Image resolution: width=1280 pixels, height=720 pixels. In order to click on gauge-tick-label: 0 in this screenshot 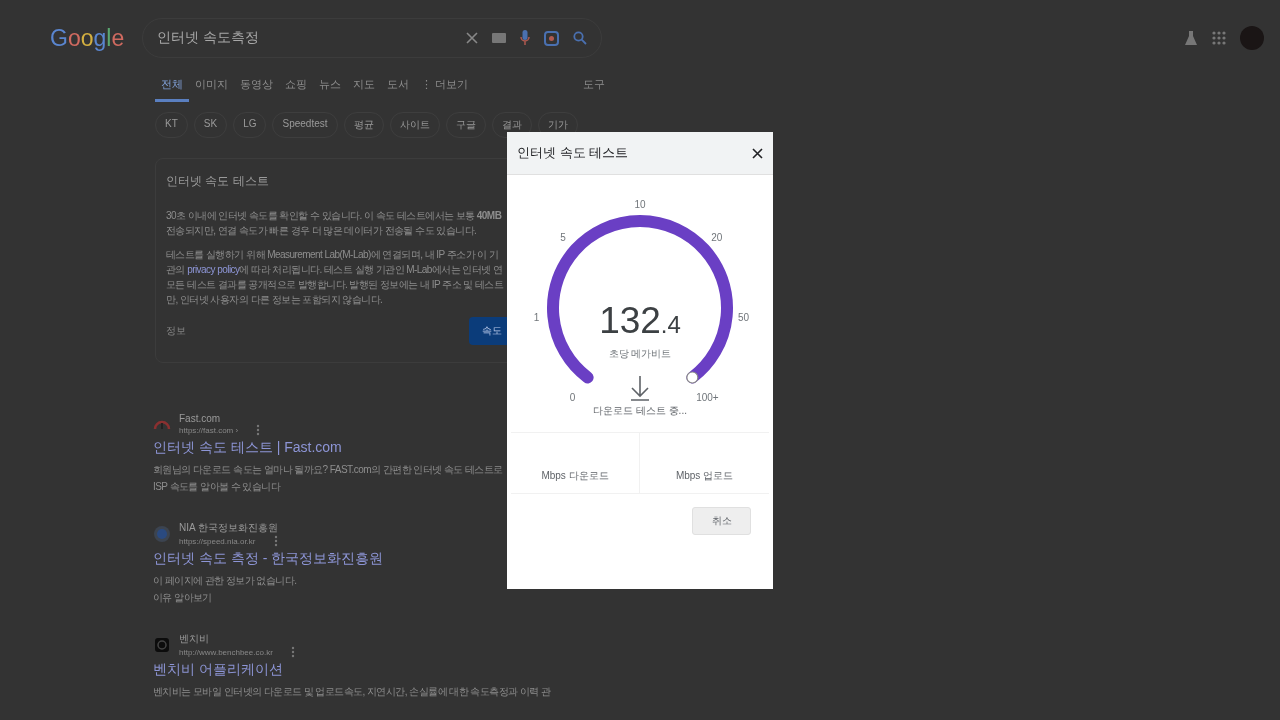, I will do `click(572, 397)`.